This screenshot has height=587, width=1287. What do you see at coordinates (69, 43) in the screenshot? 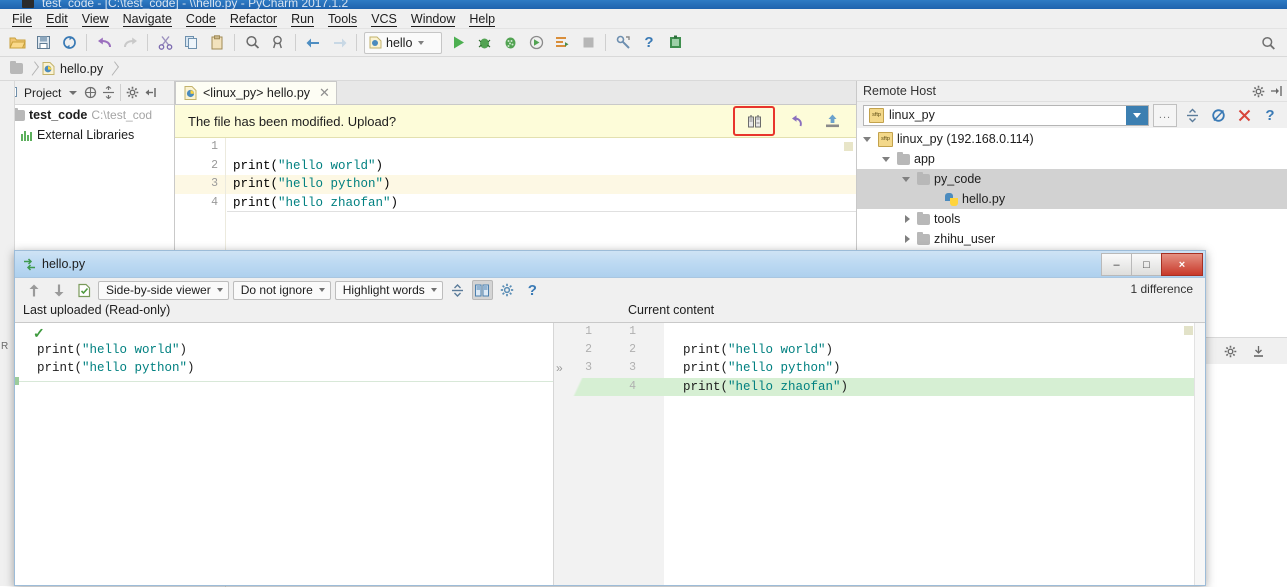
I see `sync-icon` at bounding box center [69, 43].